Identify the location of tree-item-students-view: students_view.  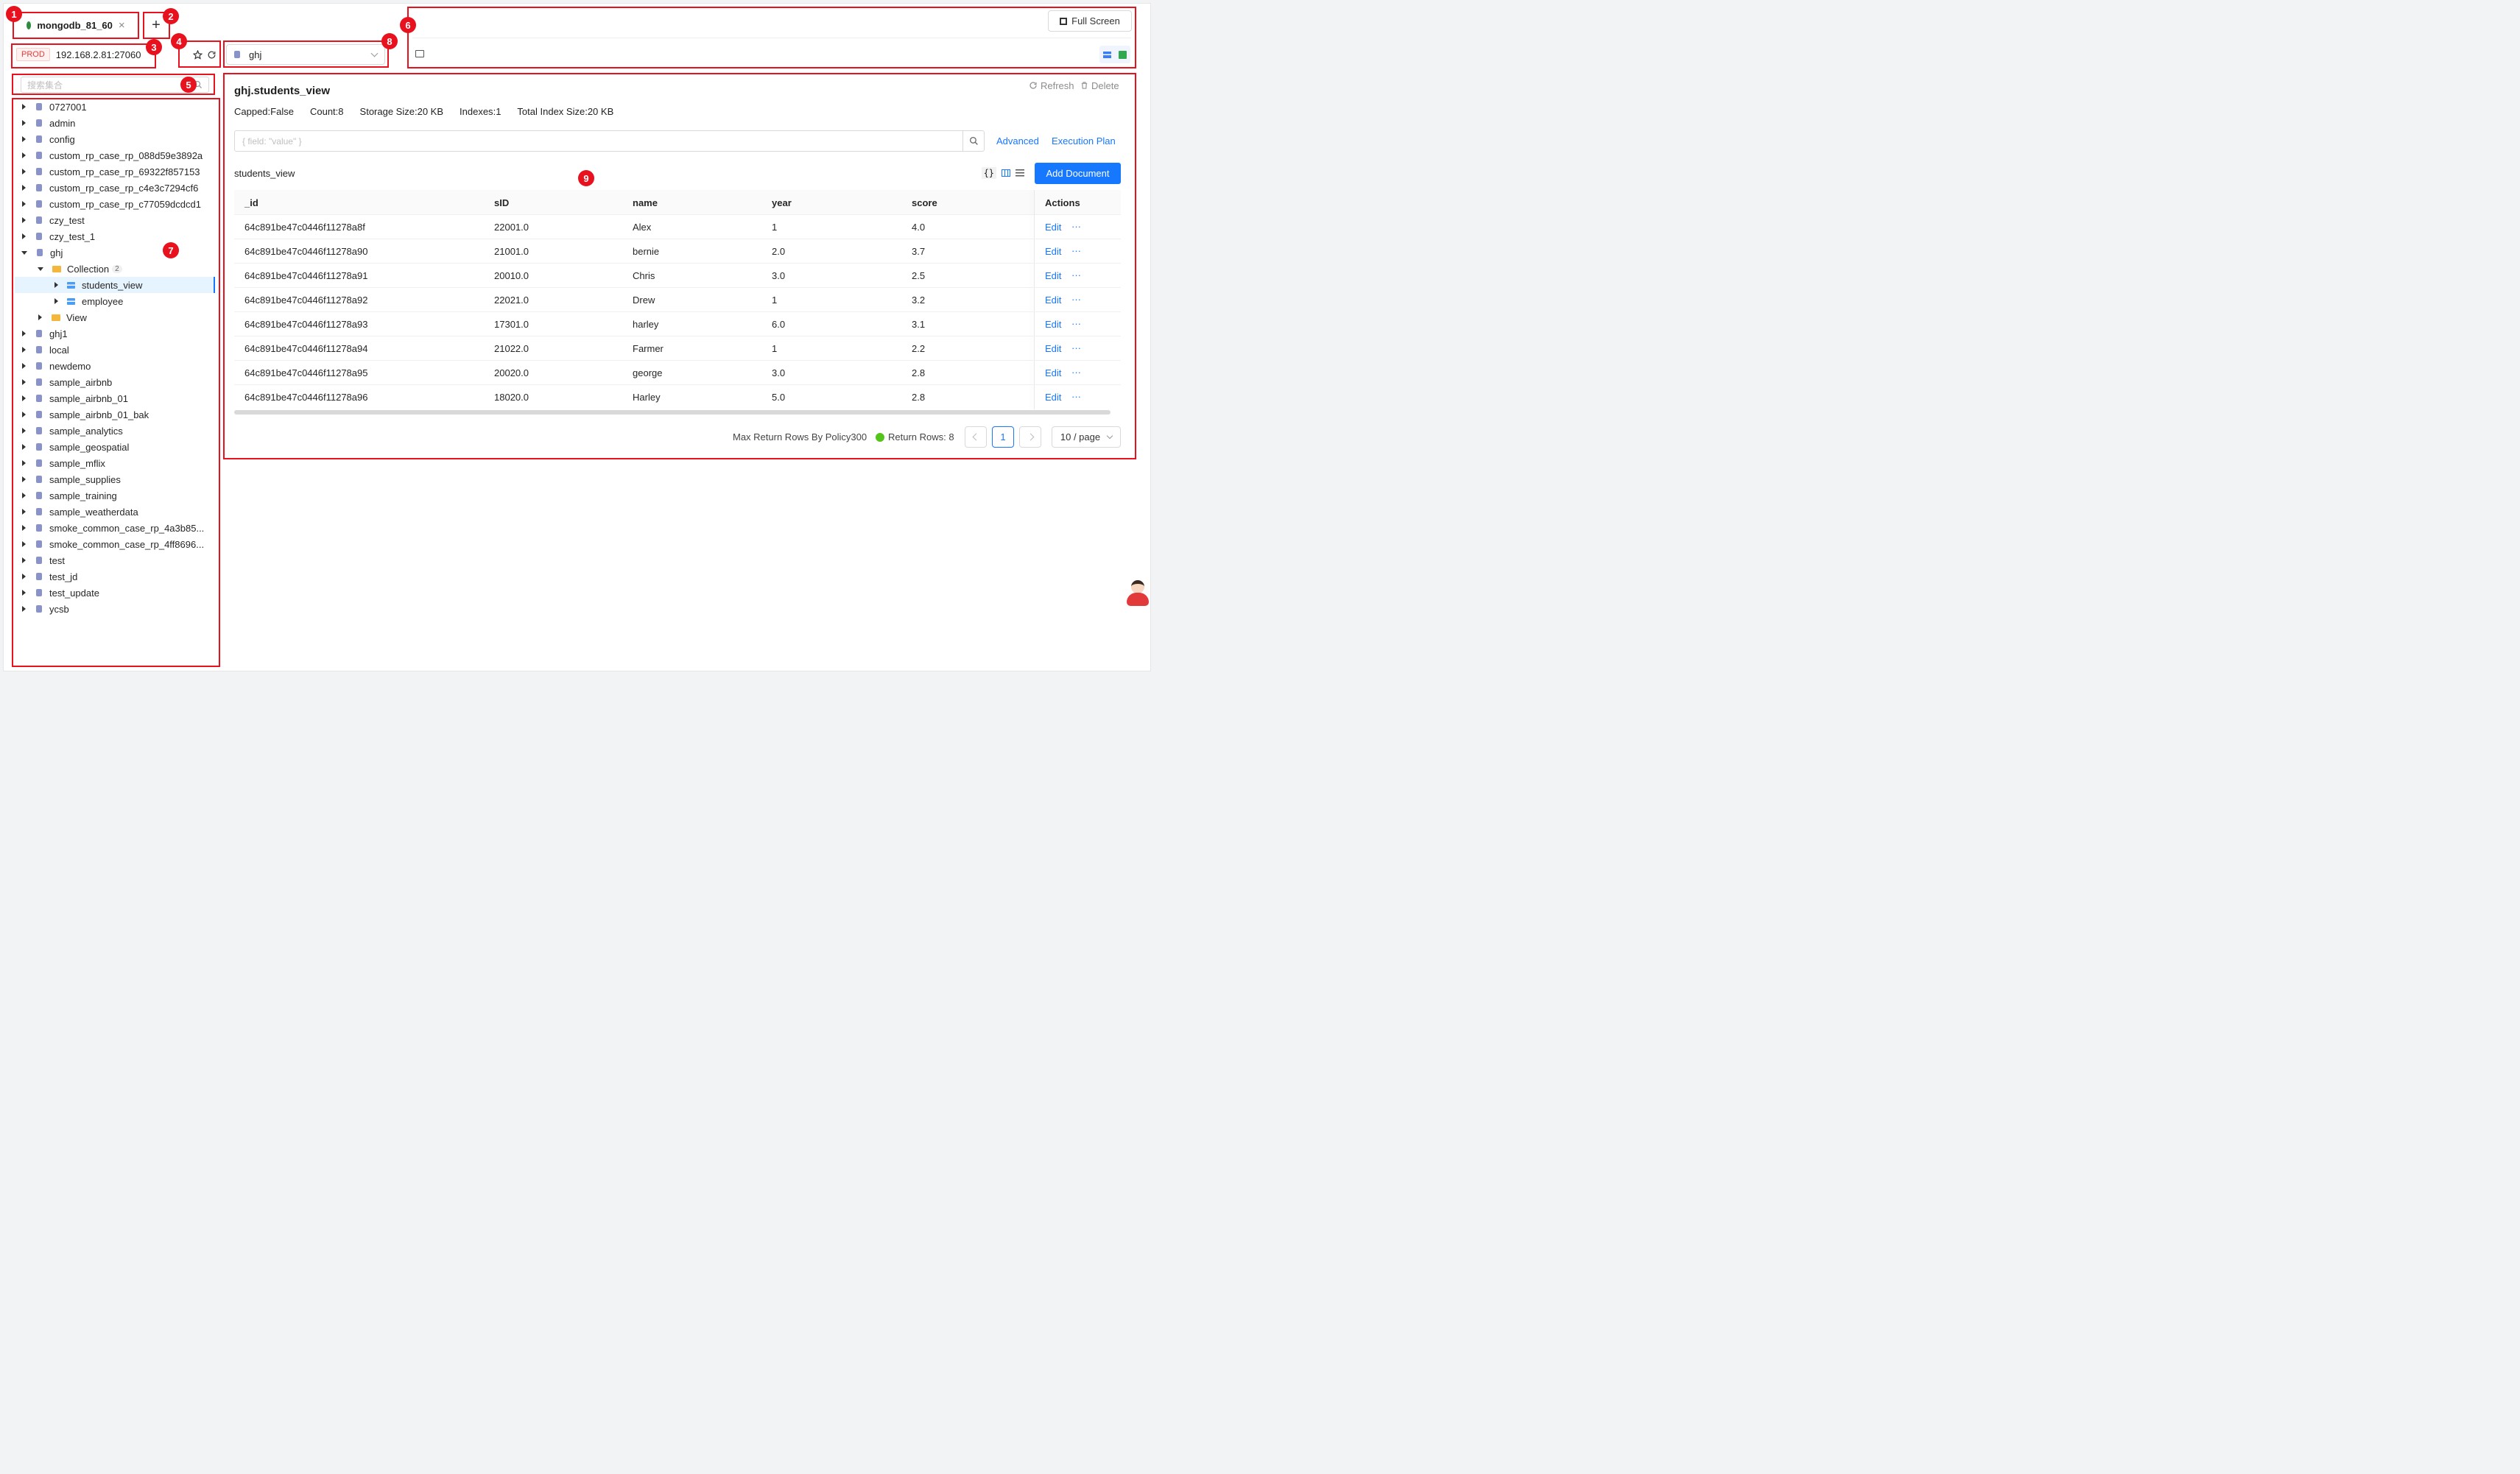
(115, 285).